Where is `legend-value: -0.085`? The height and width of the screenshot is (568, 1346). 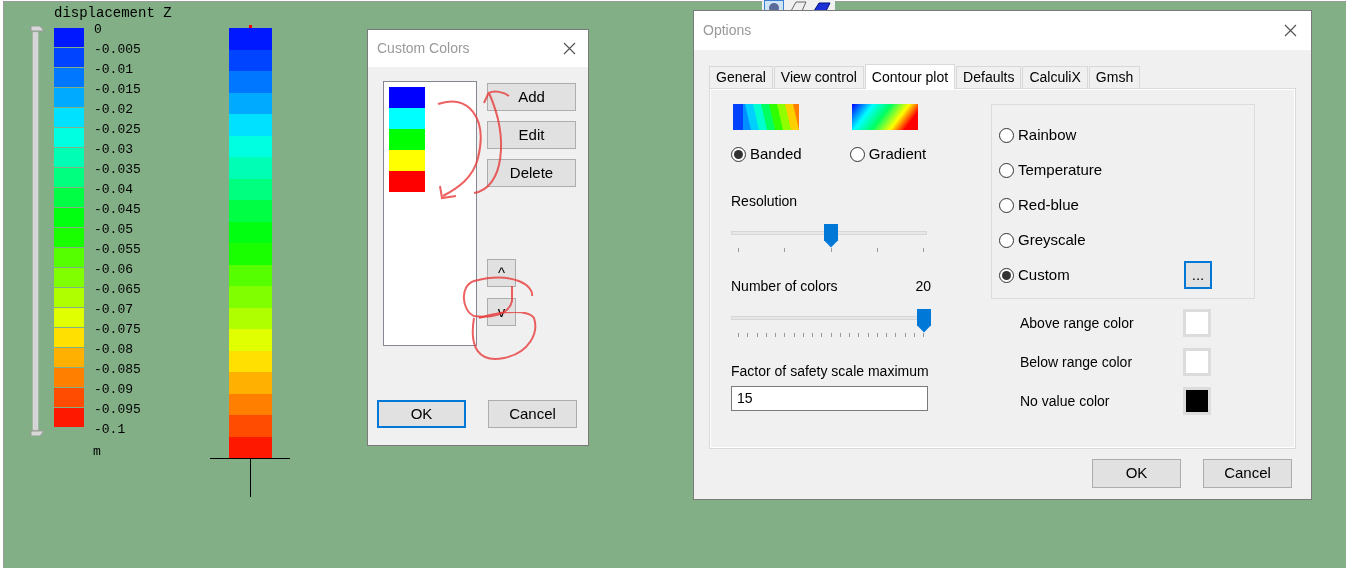
legend-value: -0.085 is located at coordinates (117, 370).